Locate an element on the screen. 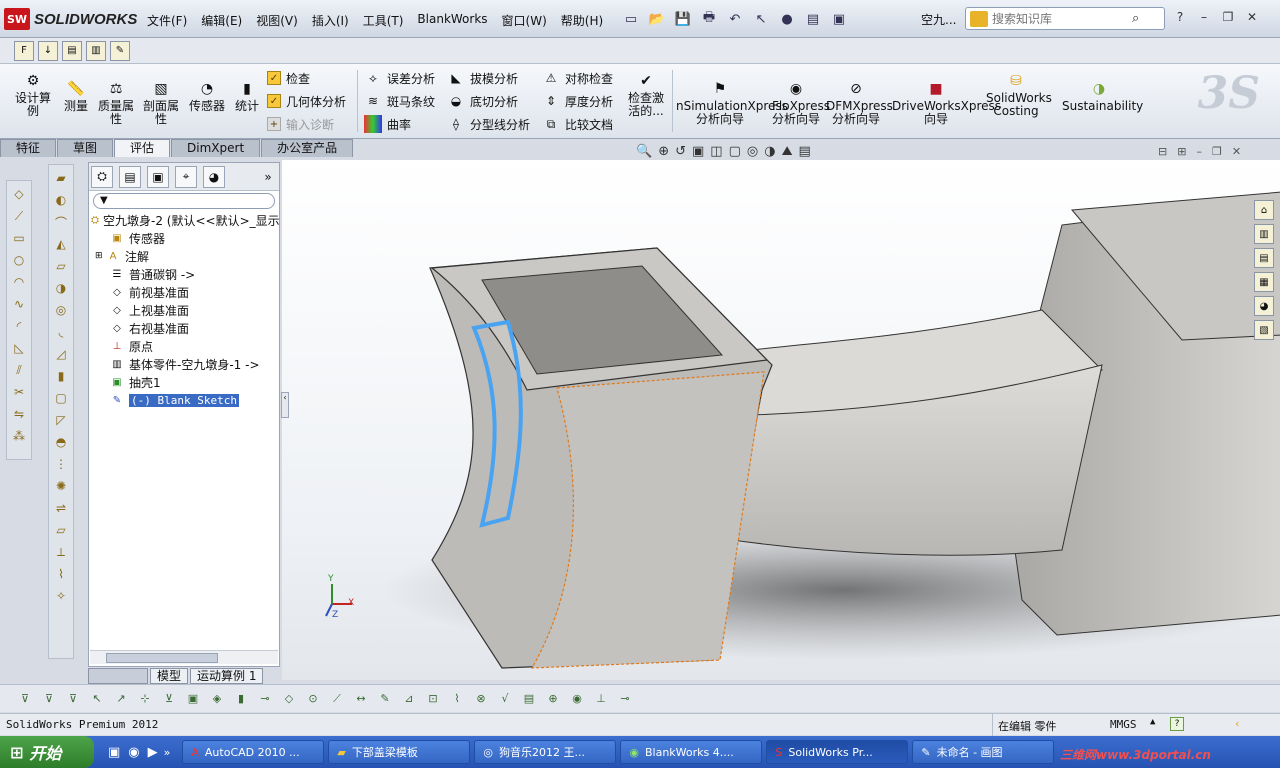 The width and height of the screenshot is (1280, 768). section-view-icon: ▣ is located at coordinates (698, 151).